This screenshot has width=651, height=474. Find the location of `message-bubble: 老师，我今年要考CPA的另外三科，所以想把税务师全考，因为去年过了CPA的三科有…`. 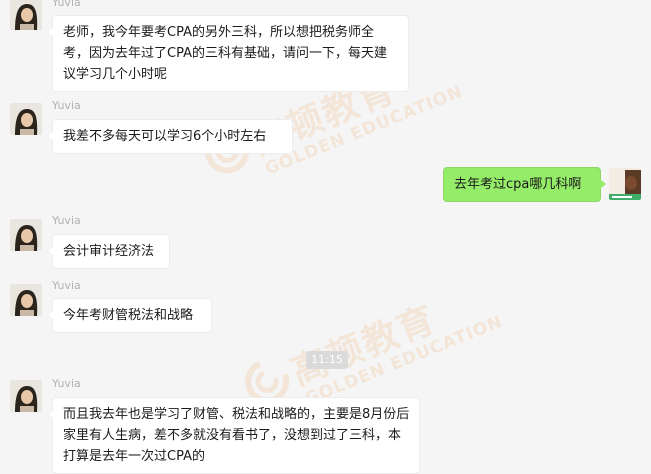

message-bubble: 老师，我今年要考CPA的另外三科，所以想把税务师全考，因为去年过了CPA的三科有… is located at coordinates (228, 53).